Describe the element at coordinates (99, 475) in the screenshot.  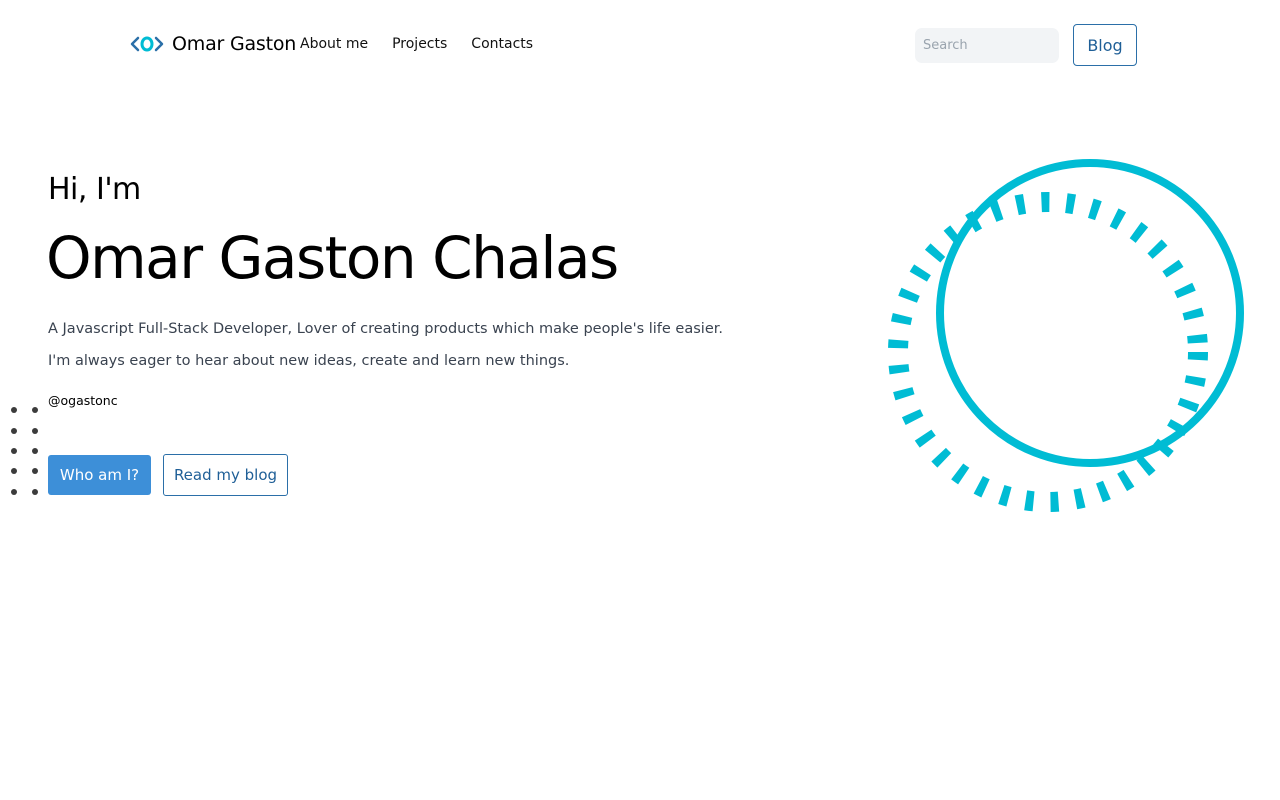
I see `who-am-i-button: Who am I?` at that location.